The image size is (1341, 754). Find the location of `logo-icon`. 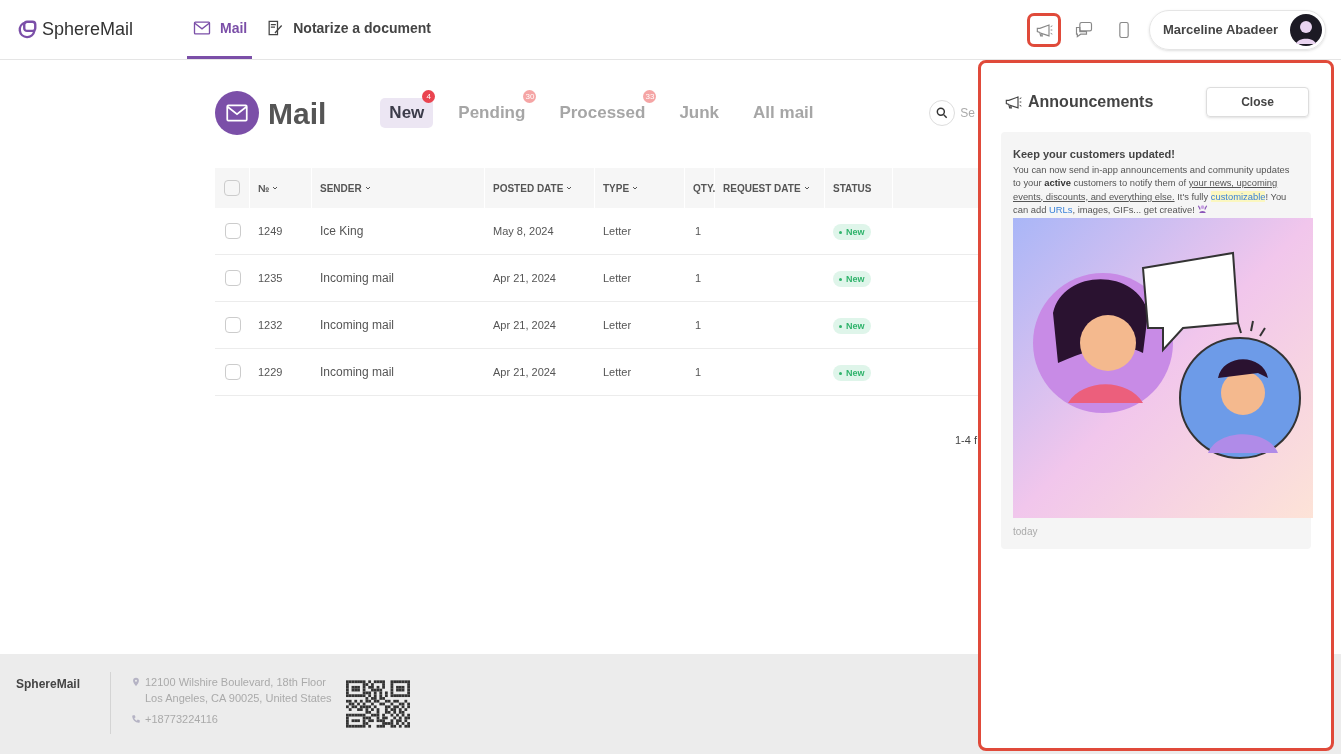

logo-icon is located at coordinates (27, 29).